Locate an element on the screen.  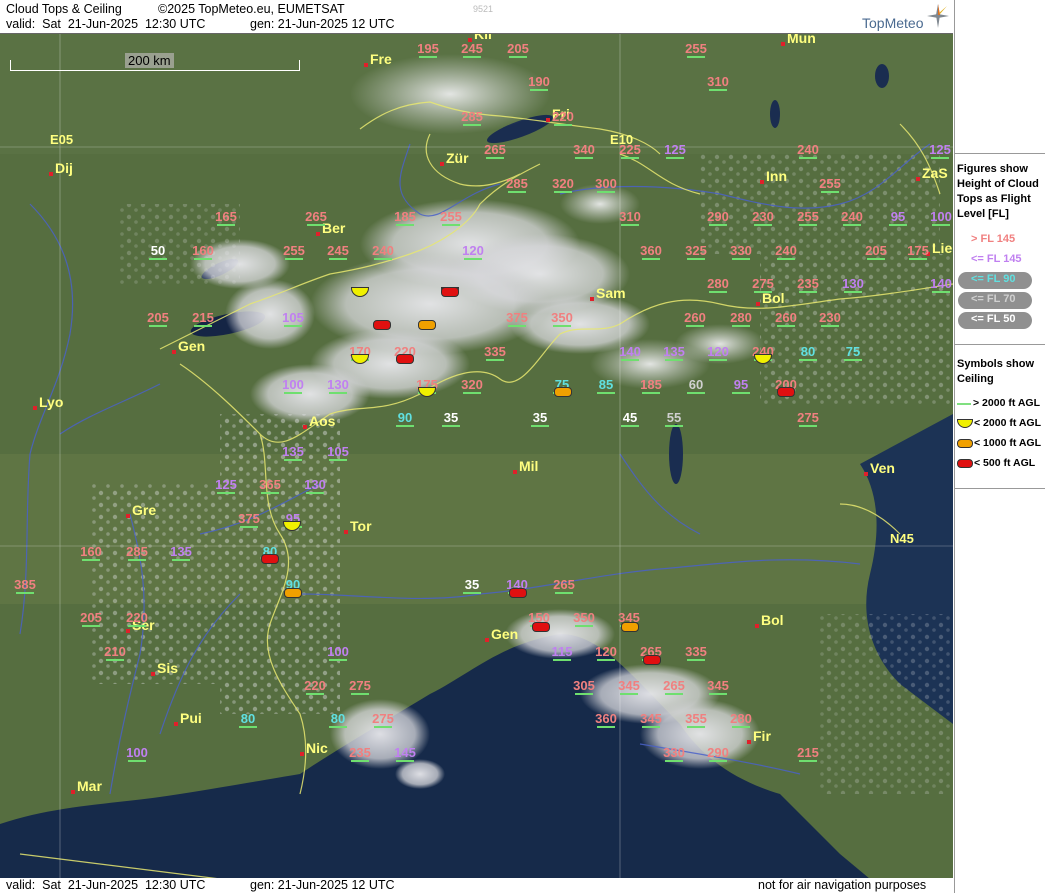
city-label: Pui is located at coordinates (191, 718).